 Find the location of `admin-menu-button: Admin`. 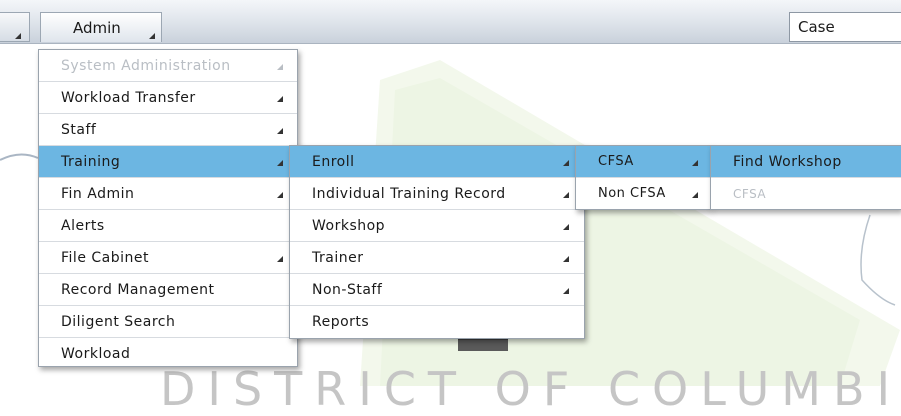

admin-menu-button: Admin is located at coordinates (101, 27).